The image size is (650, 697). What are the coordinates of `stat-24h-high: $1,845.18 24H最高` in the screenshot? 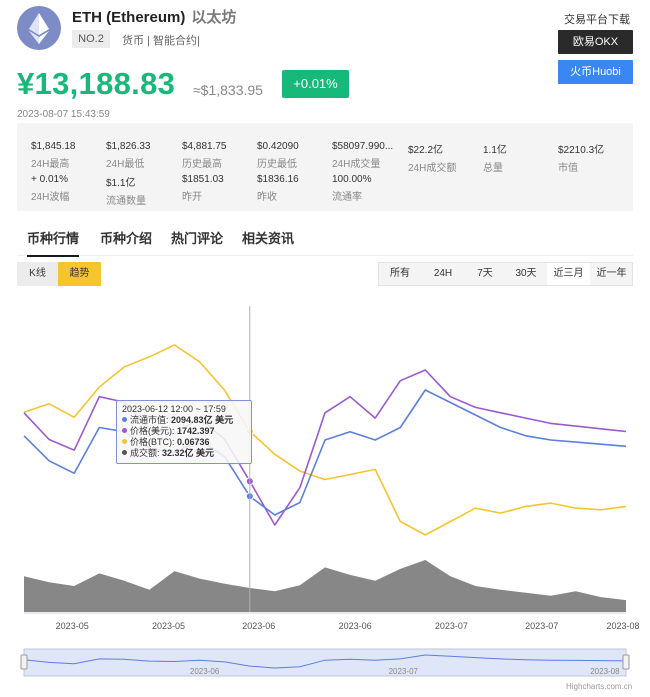 It's located at (68, 155).